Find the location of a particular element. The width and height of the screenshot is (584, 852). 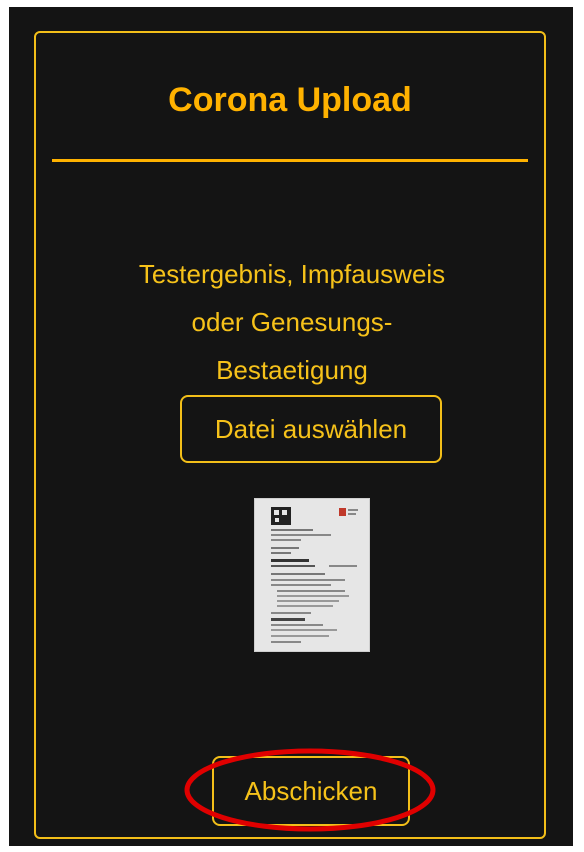

page-title: Corona Upload is located at coordinates (290, 100).